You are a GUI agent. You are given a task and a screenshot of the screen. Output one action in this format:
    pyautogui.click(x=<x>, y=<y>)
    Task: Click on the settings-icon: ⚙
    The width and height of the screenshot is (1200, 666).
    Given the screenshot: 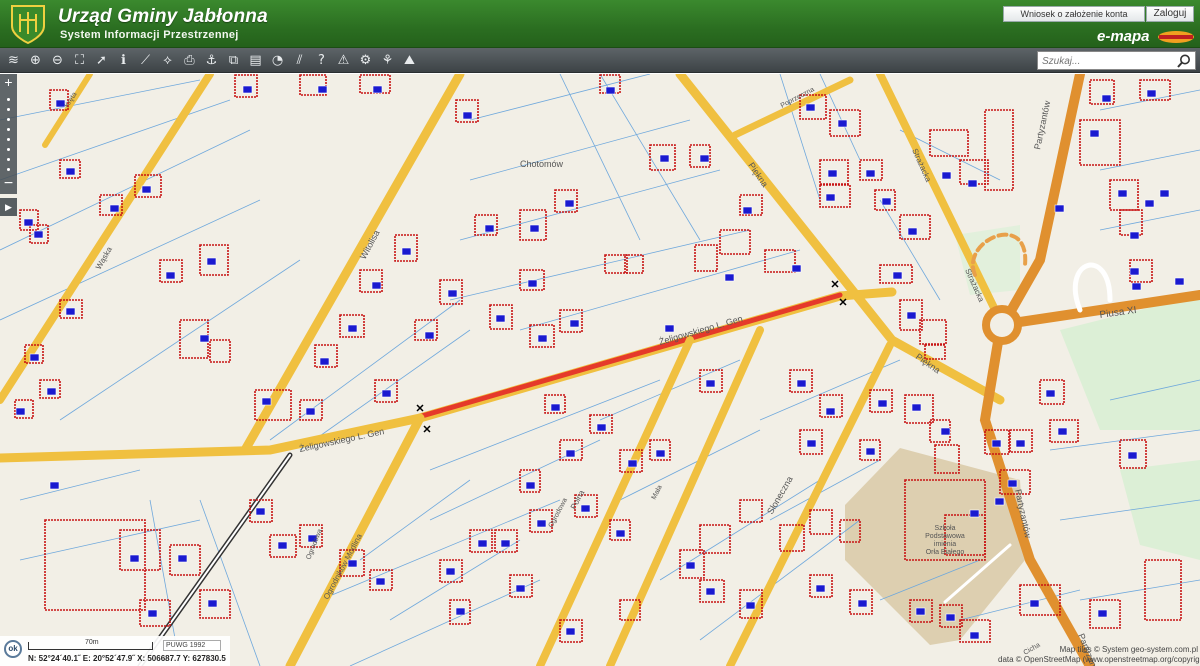 What is the action you would take?
    pyautogui.click(x=365, y=60)
    